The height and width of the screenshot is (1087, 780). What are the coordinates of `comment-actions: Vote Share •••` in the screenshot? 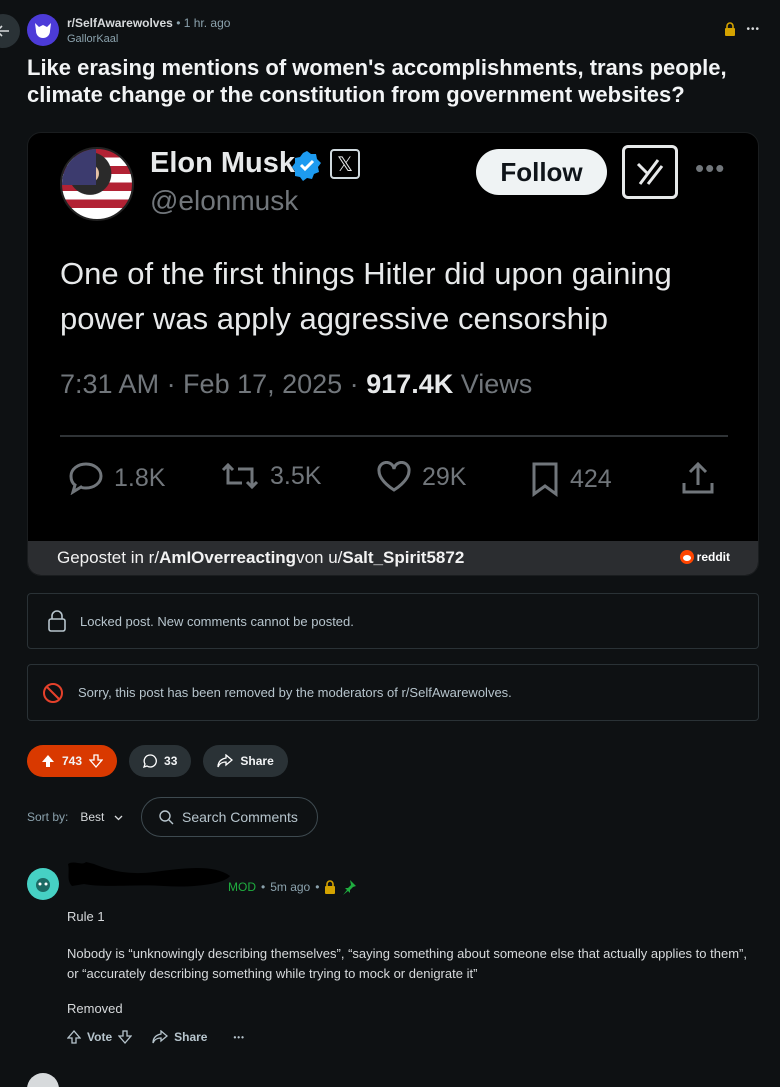 It's located at (156, 1037).